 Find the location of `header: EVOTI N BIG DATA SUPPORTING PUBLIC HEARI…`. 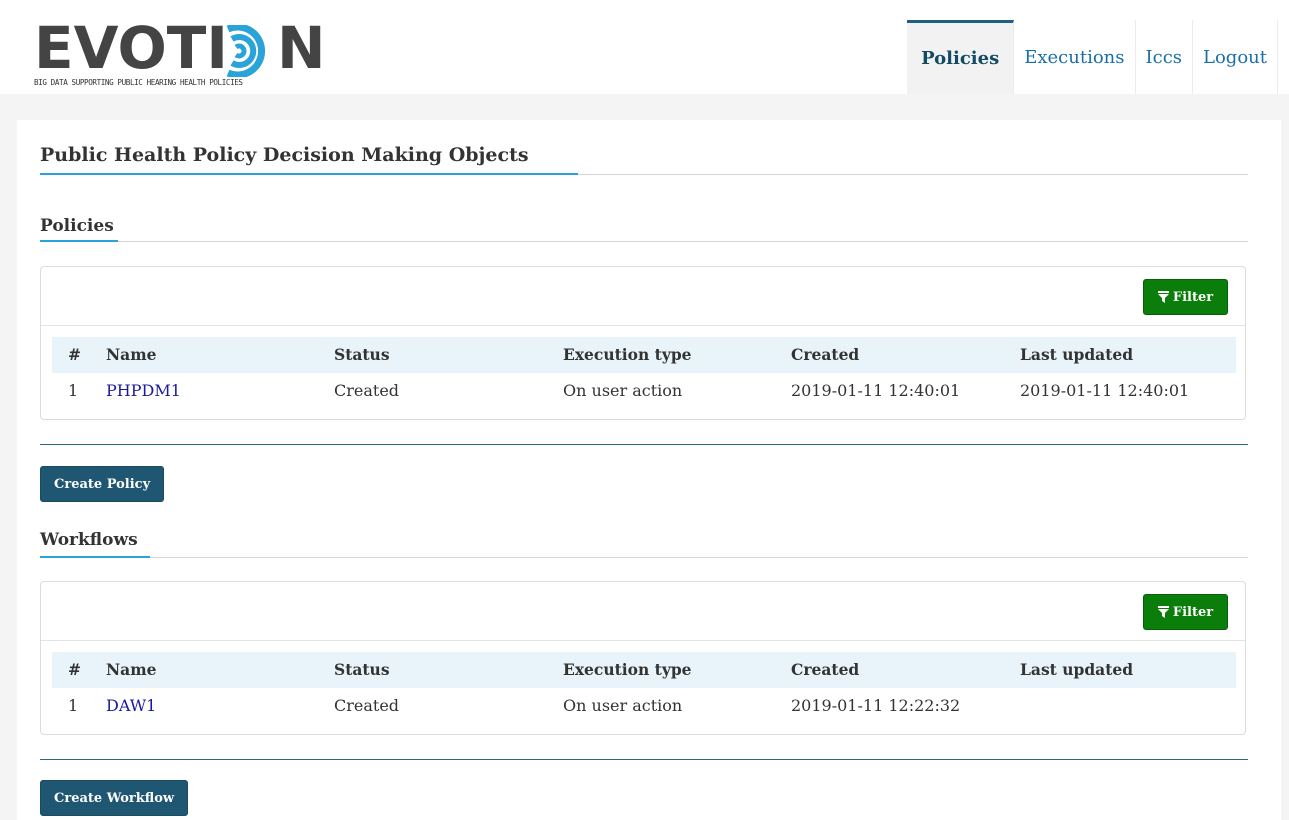

header: EVOTI N BIG DATA SUPPORTING PUBLIC HEARI… is located at coordinates (644, 50).